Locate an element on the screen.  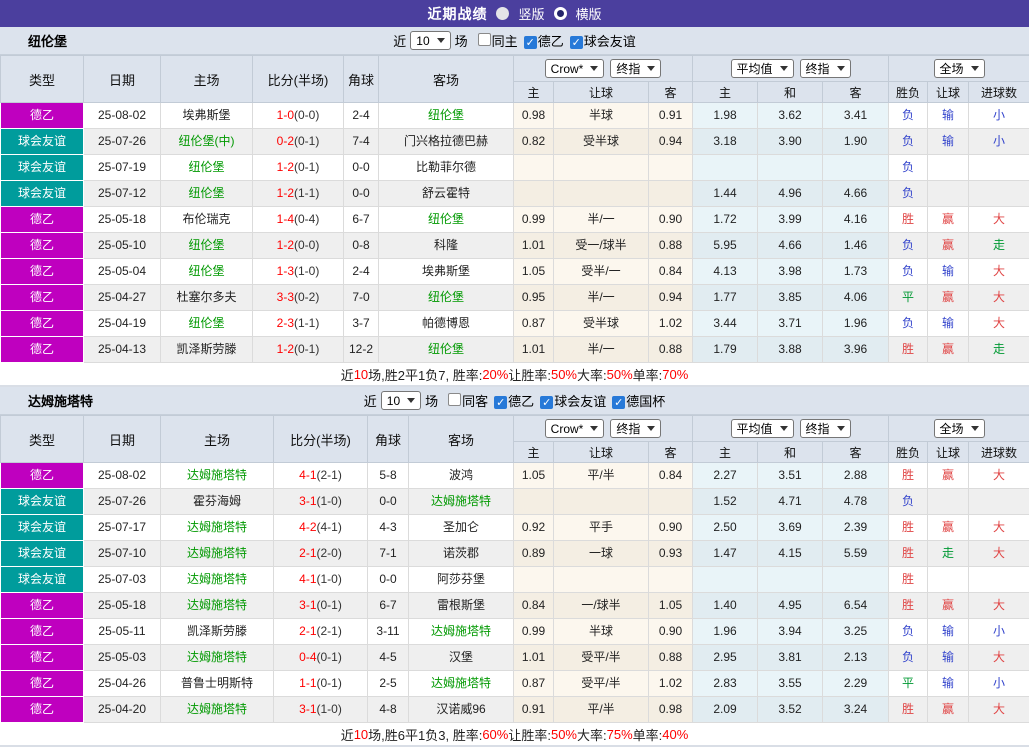
avg-home: 1.40 is located at coordinates (725, 606).